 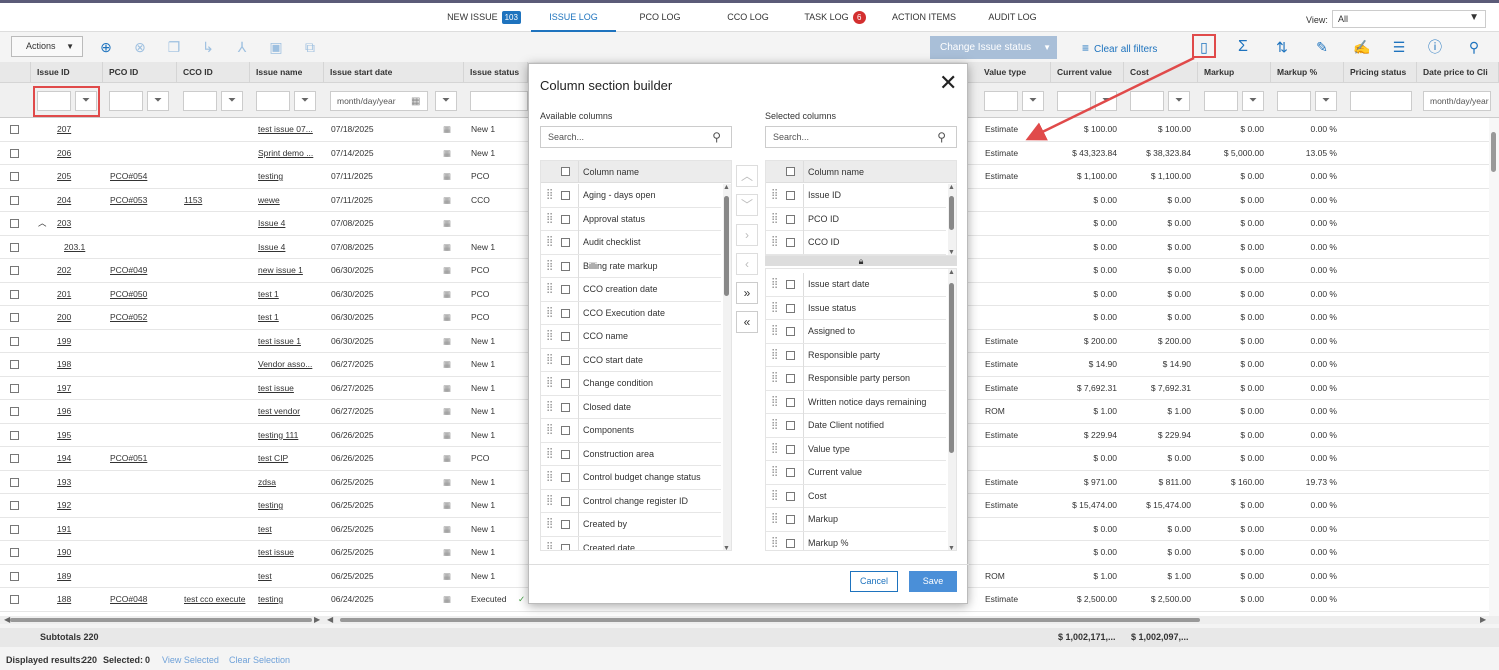 What do you see at coordinates (856, 496) in the screenshot?
I see `selected-column-item: ⣿ Cost` at bounding box center [856, 496].